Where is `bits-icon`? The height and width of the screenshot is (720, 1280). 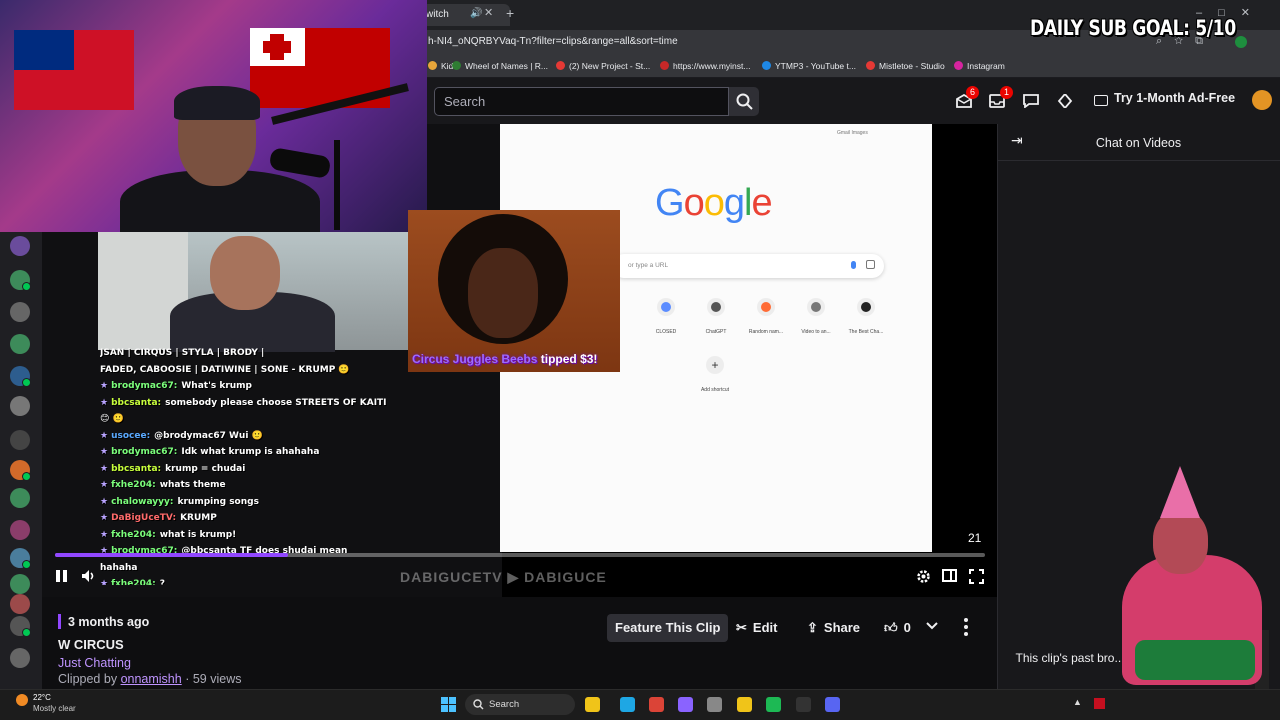 bits-icon is located at coordinates (1065, 101).